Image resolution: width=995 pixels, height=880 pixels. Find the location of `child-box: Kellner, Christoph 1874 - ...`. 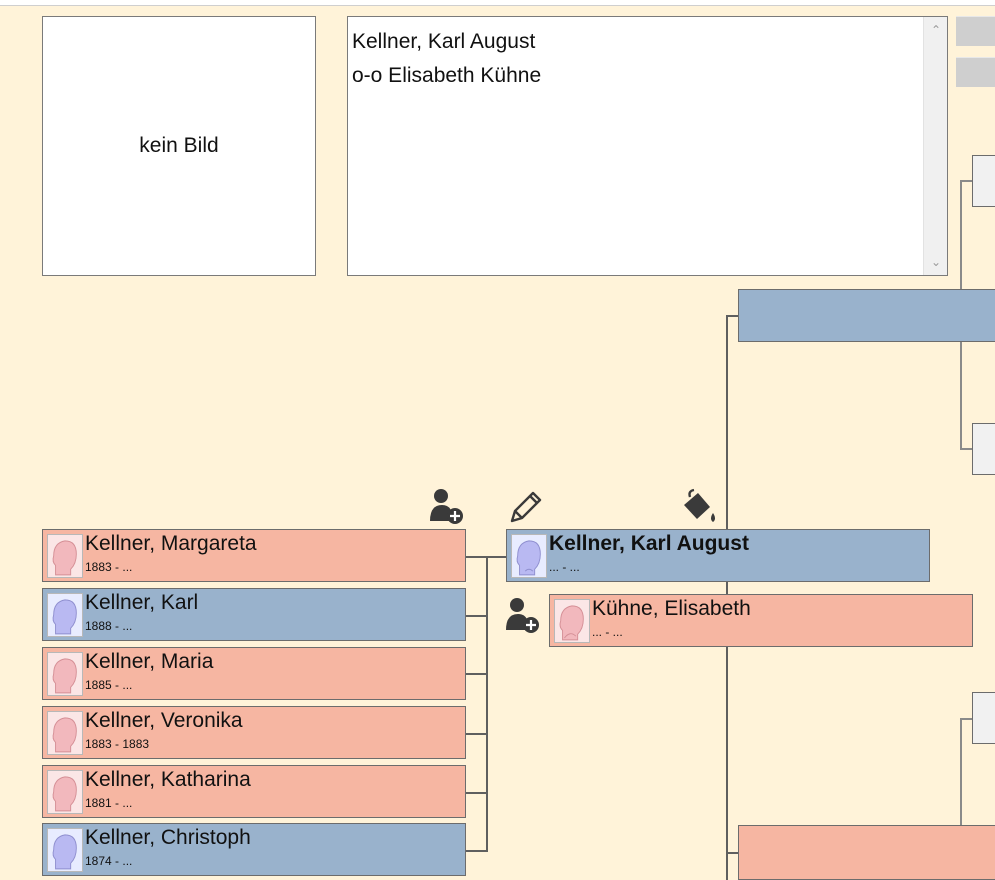

child-box: Kellner, Christoph 1874 - ... is located at coordinates (254, 849).